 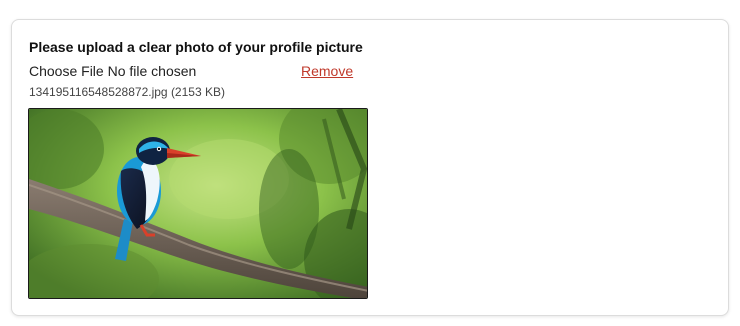 I want to click on file-input: Choose File No file chosen, so click(x=112, y=71).